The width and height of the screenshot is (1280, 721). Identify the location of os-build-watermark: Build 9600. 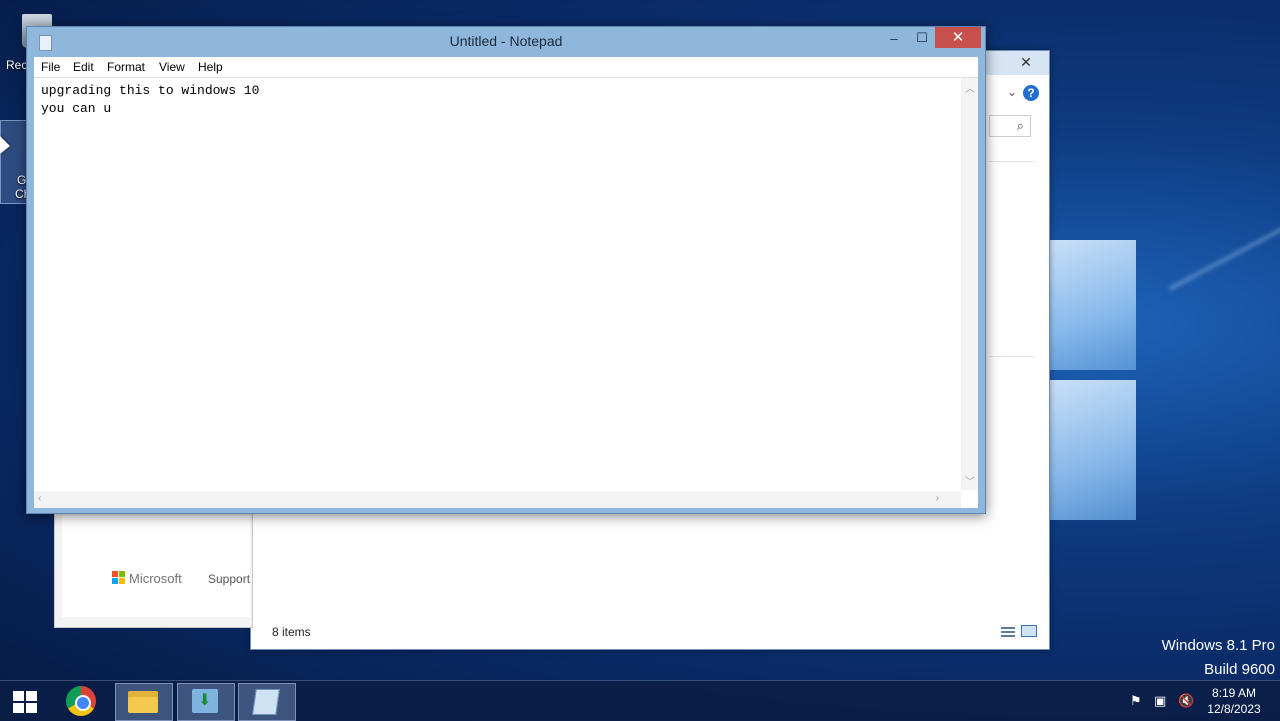
(1239, 669).